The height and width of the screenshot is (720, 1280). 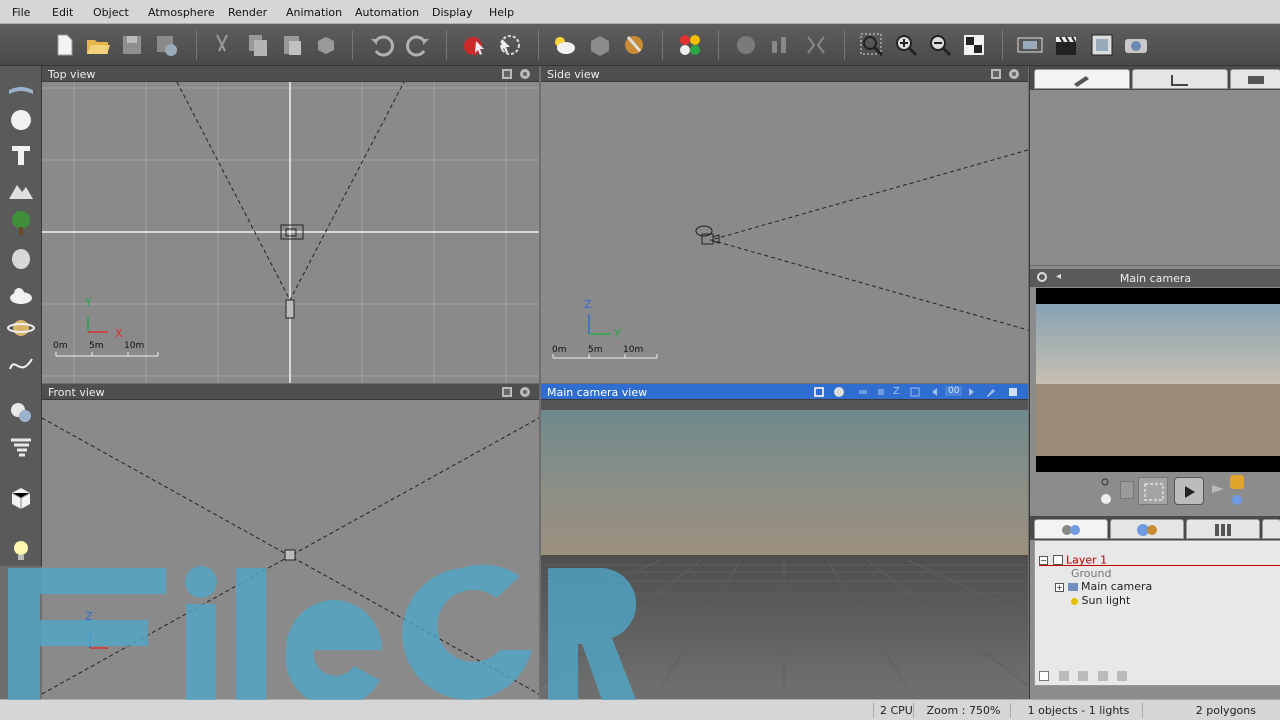 I want to click on cam-next-icon, so click(x=971, y=392).